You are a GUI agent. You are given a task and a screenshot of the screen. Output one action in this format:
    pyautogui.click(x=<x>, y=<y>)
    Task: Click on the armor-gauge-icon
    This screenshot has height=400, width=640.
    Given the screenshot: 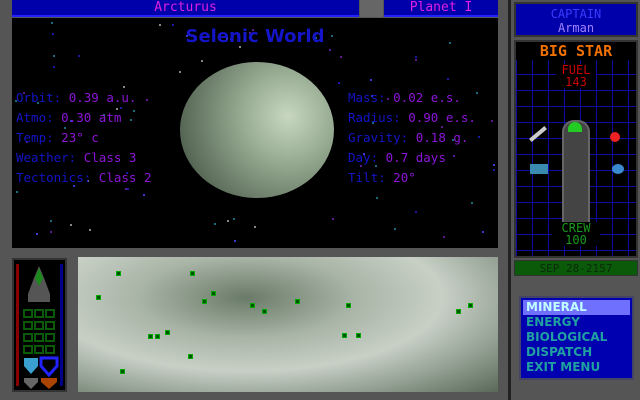 What is the action you would take?
    pyautogui.click(x=61, y=325)
    